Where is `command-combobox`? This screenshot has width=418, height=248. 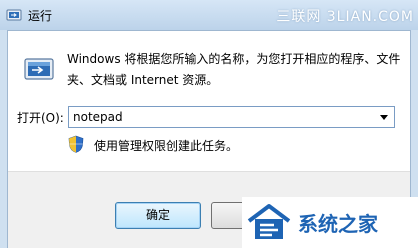
command-combobox is located at coordinates (231, 117).